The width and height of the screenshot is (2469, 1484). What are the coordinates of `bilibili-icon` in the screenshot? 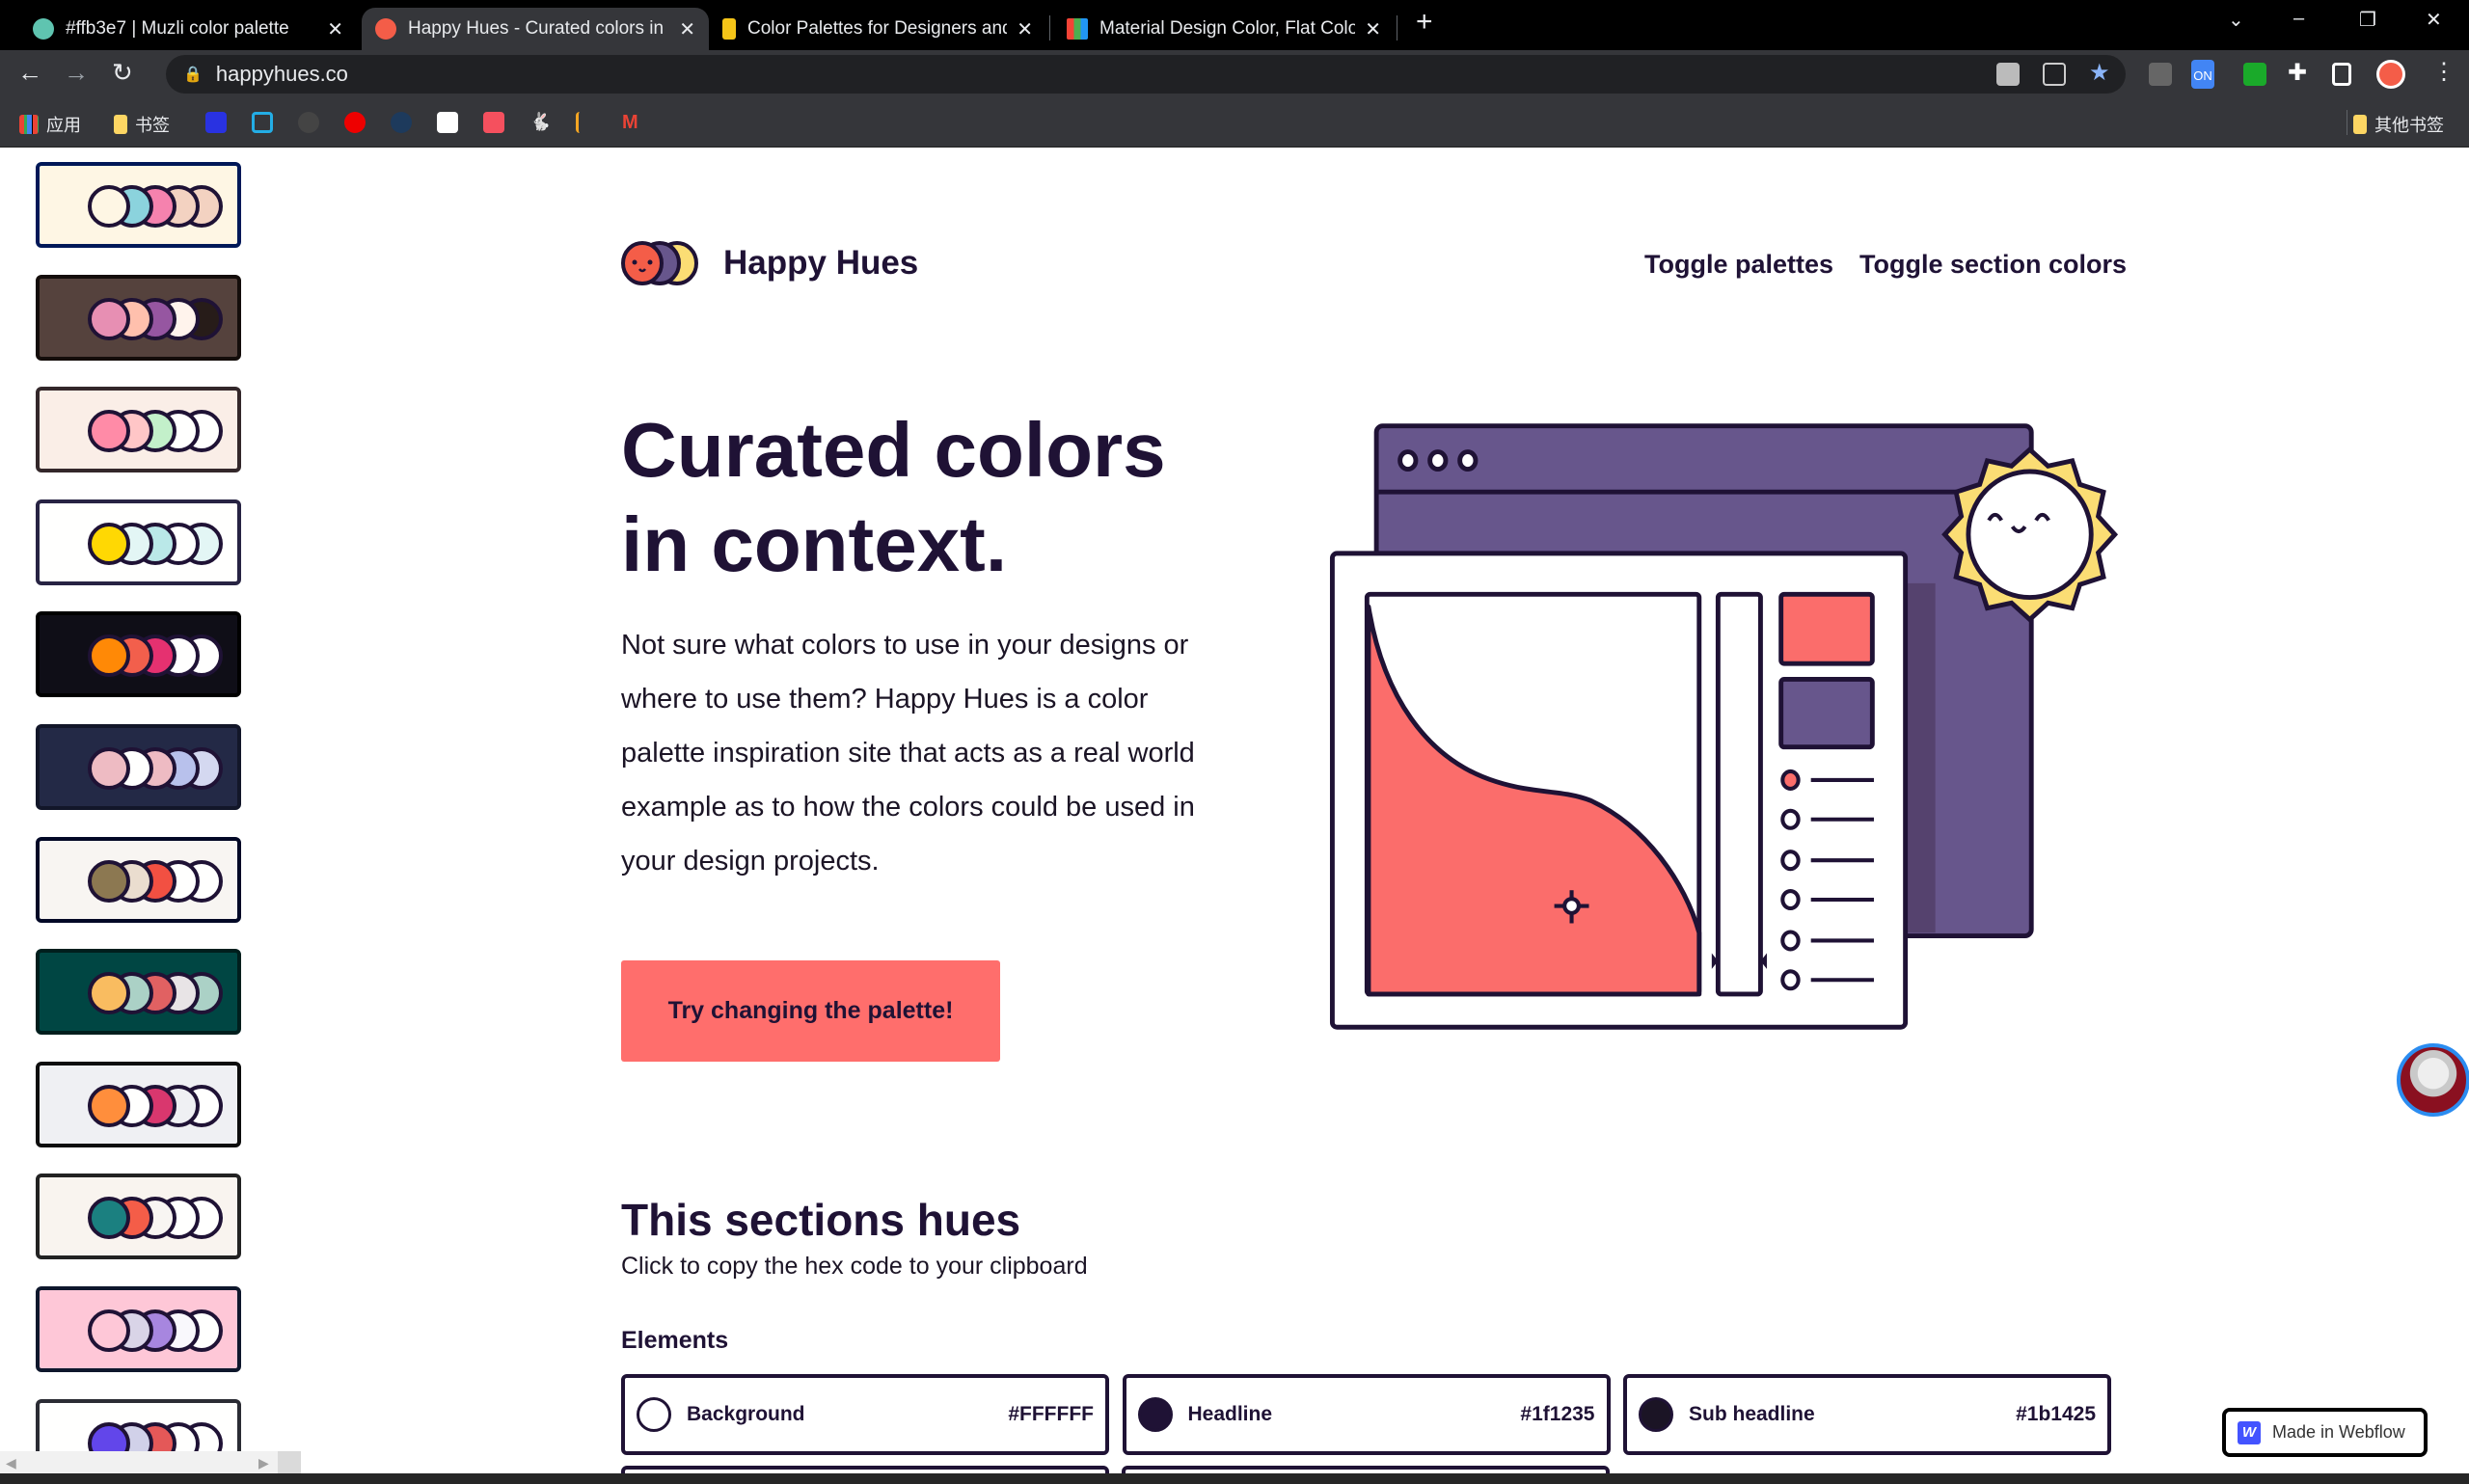 It's located at (262, 122).